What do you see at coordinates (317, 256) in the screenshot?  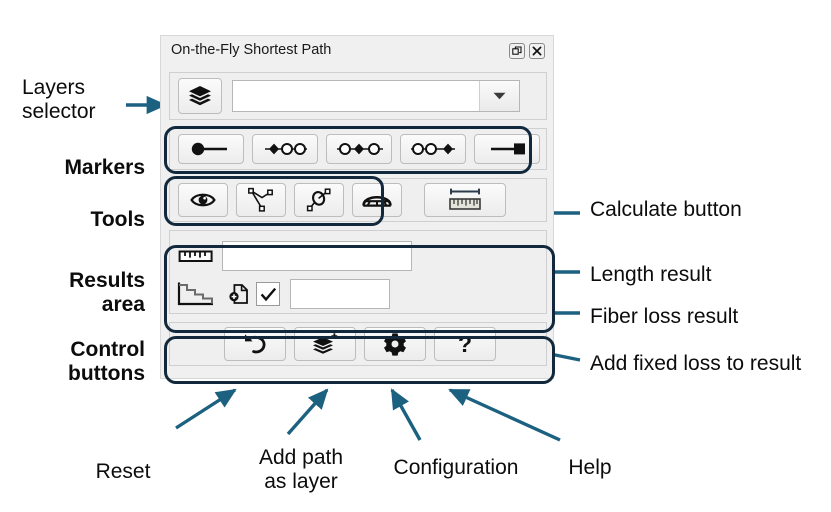 I see `length-result-field` at bounding box center [317, 256].